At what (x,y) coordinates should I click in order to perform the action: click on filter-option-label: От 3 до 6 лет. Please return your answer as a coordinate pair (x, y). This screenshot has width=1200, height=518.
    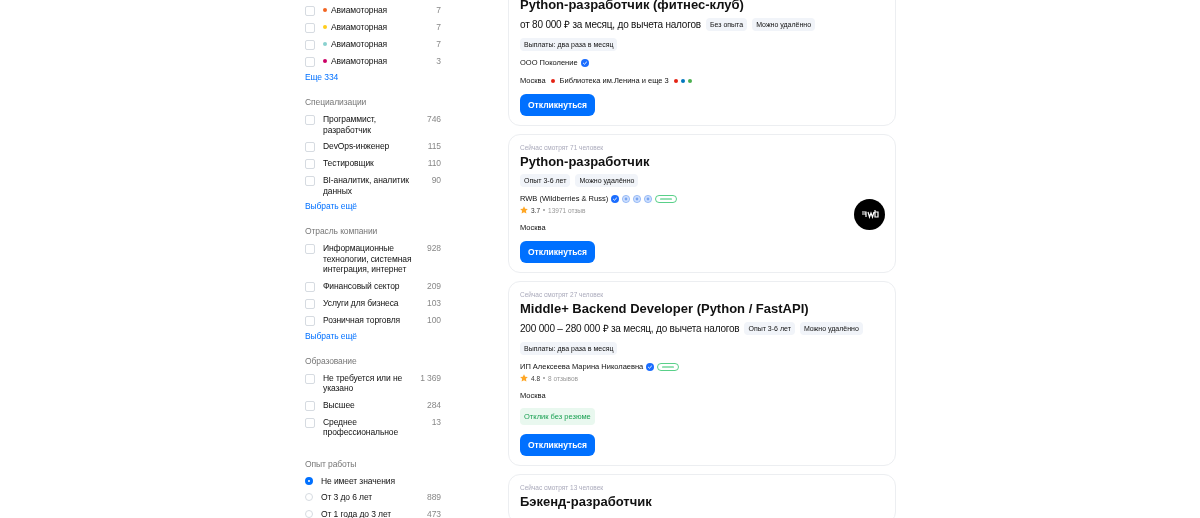
    Looking at the image, I should click on (347, 497).